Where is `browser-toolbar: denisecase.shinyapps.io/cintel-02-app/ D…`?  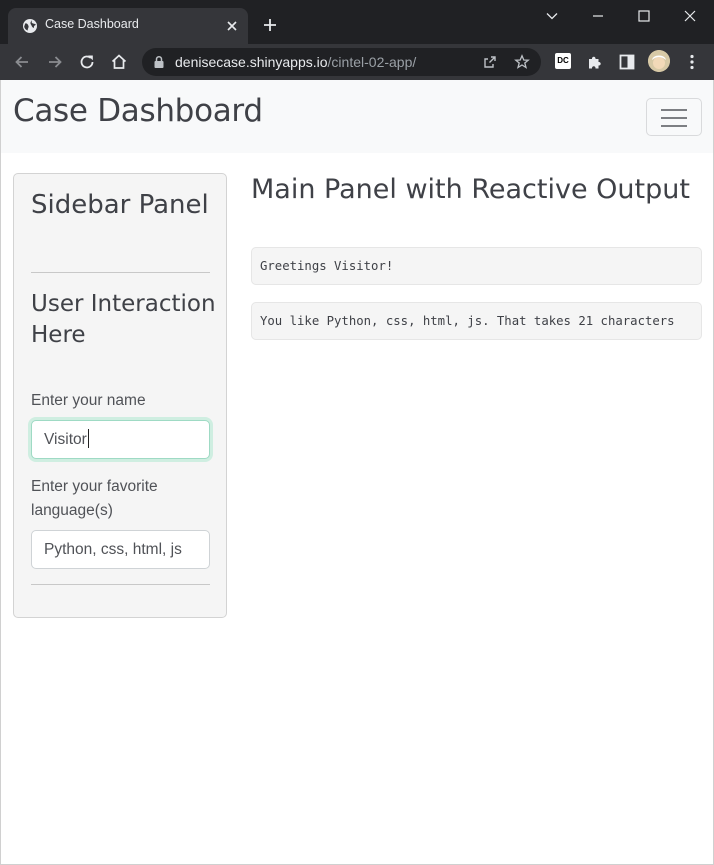
browser-toolbar: denisecase.shinyapps.io/cintel-02-app/ D… is located at coordinates (357, 62).